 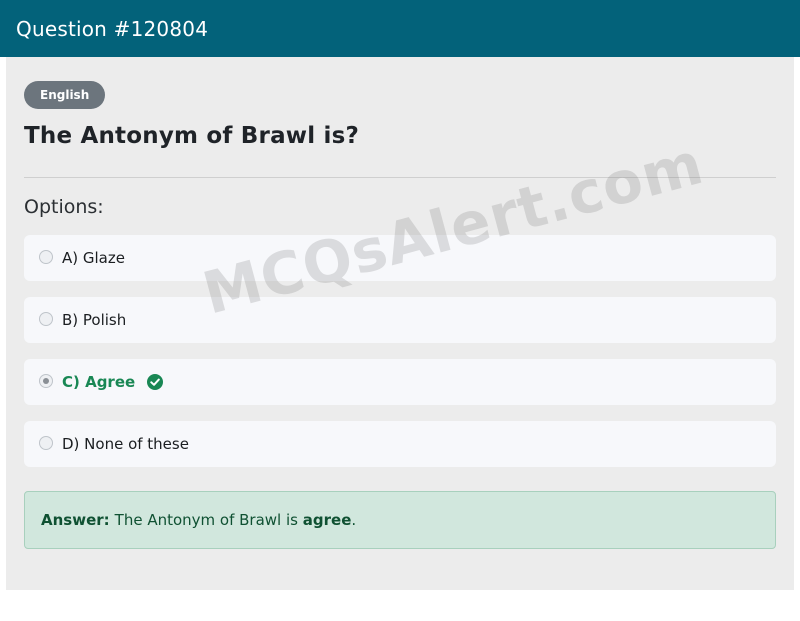 What do you see at coordinates (64, 207) in the screenshot?
I see `options-heading: Options:` at bounding box center [64, 207].